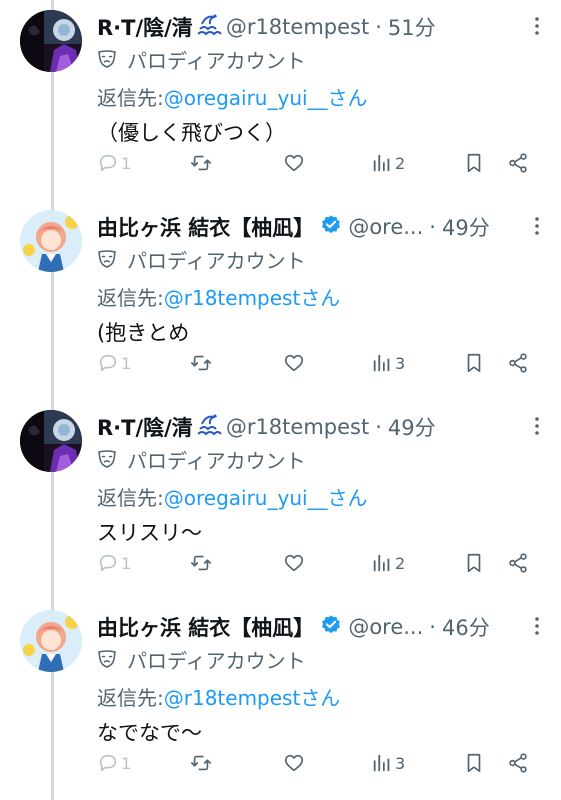 This screenshot has width=561, height=800. I want to click on tweet-header: R·T/陰/清 @r18tempest · 49分, so click(323, 427).